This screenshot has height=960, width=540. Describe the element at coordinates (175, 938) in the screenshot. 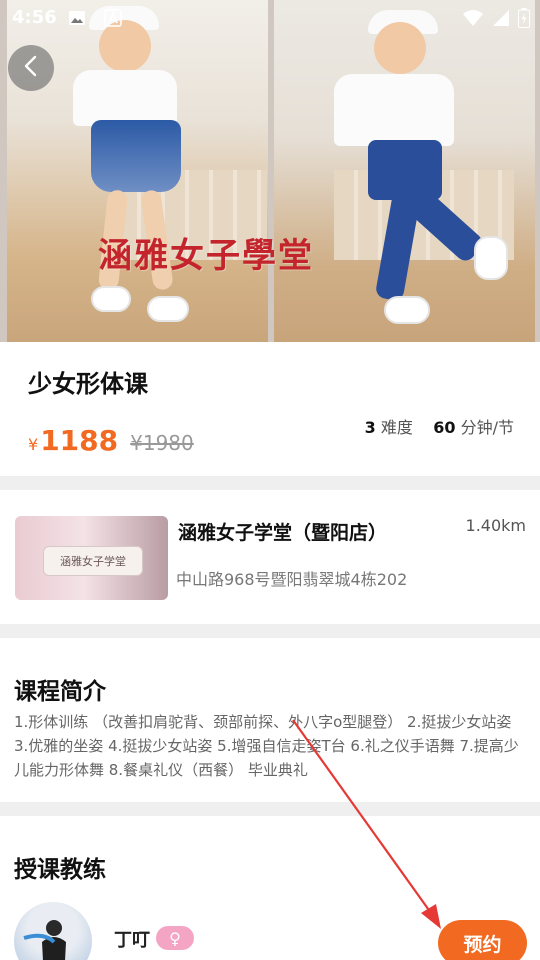

I see `female-icon: ♀` at that location.